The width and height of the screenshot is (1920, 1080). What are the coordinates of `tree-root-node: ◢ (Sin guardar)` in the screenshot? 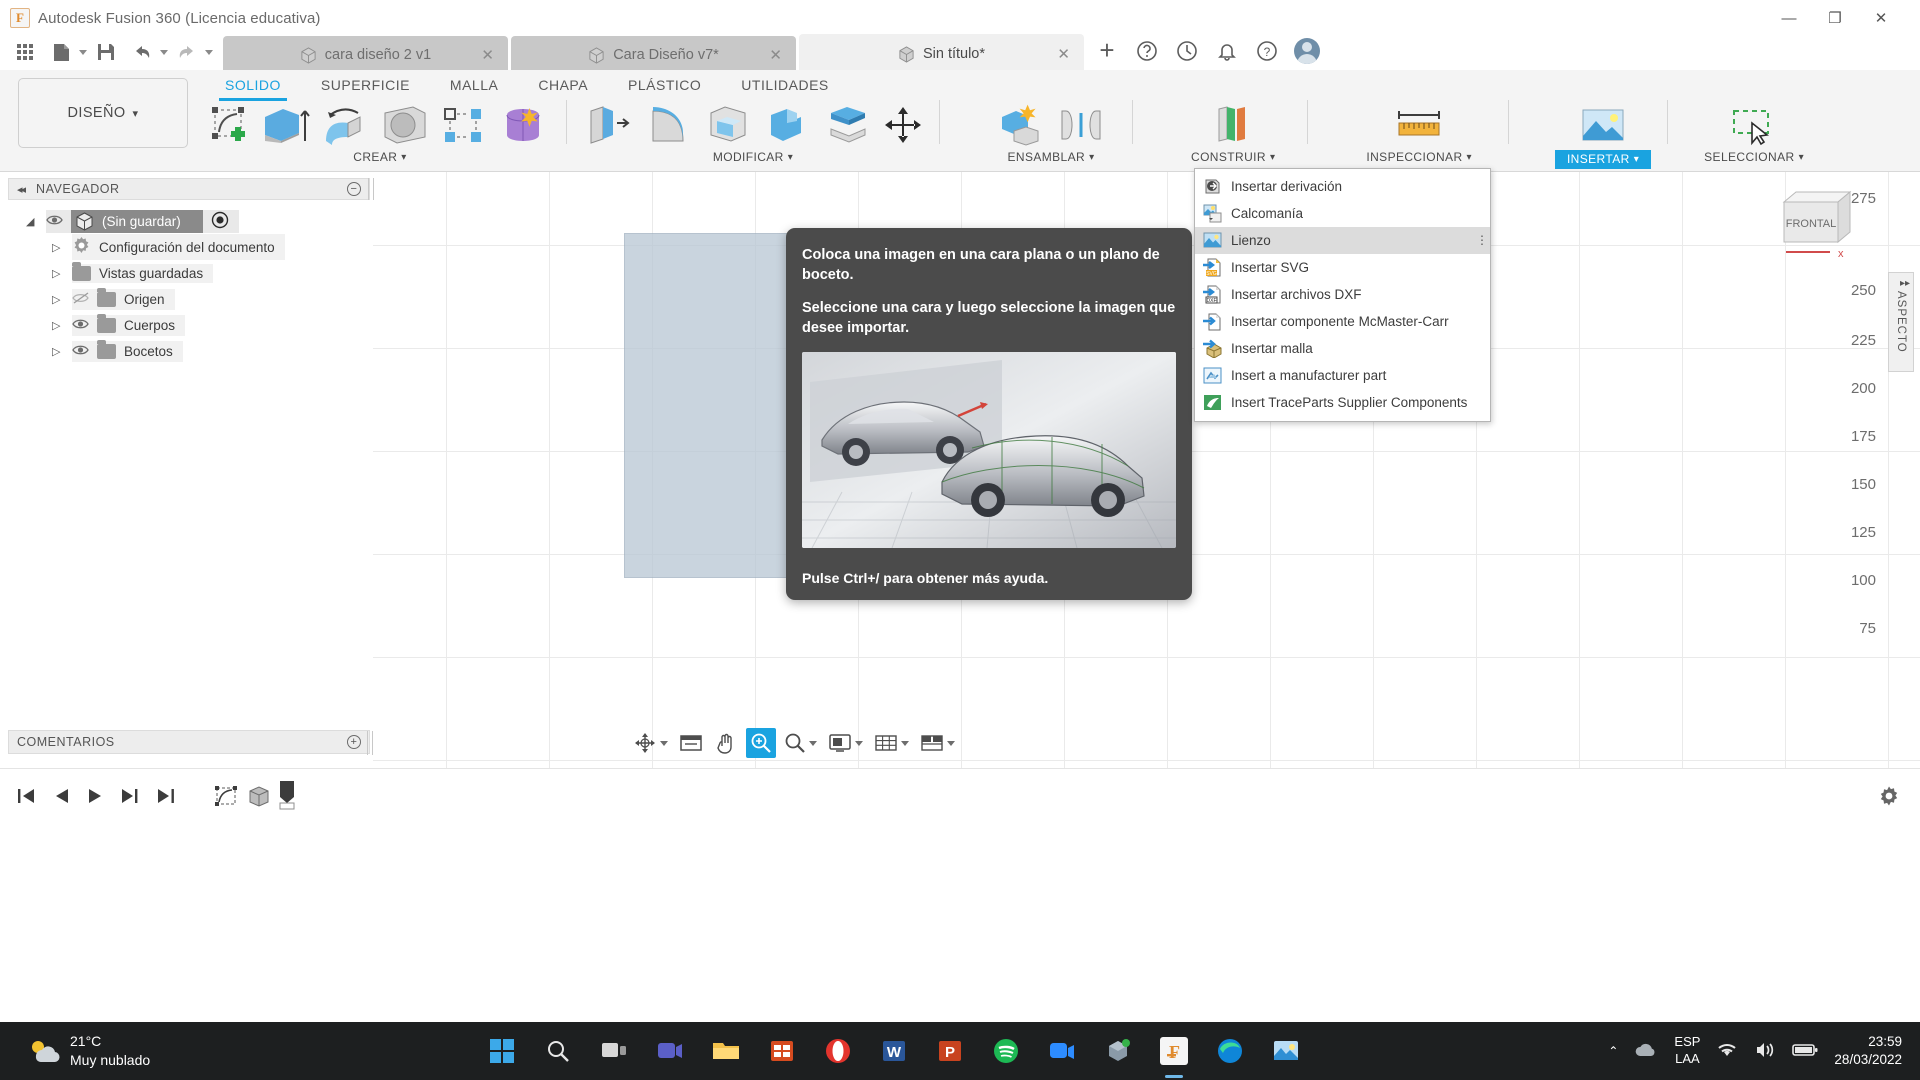 It's located at (189, 221).